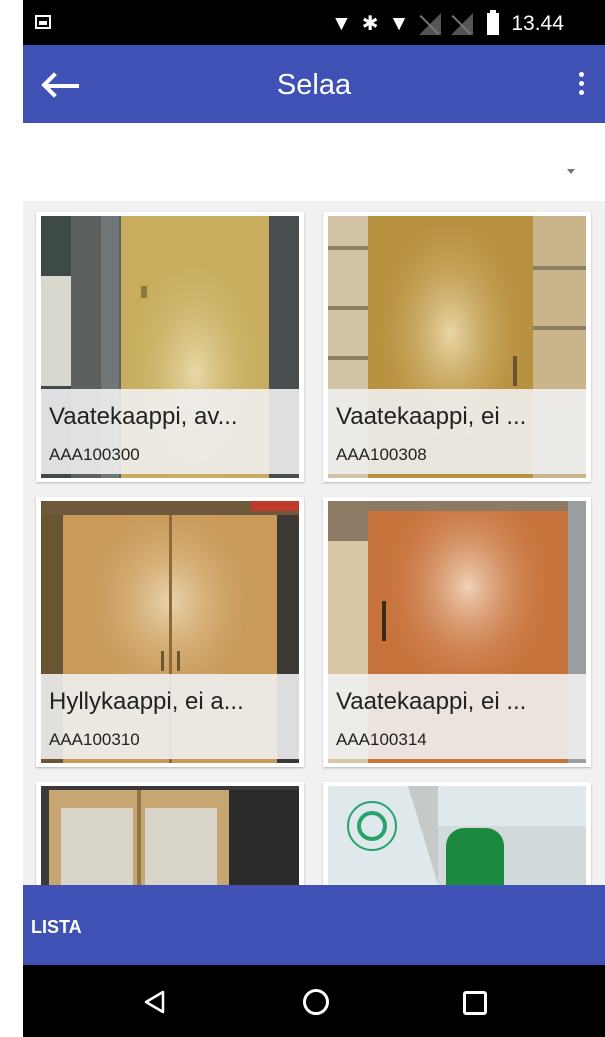  I want to click on item-code: AAA100308, so click(381, 454).